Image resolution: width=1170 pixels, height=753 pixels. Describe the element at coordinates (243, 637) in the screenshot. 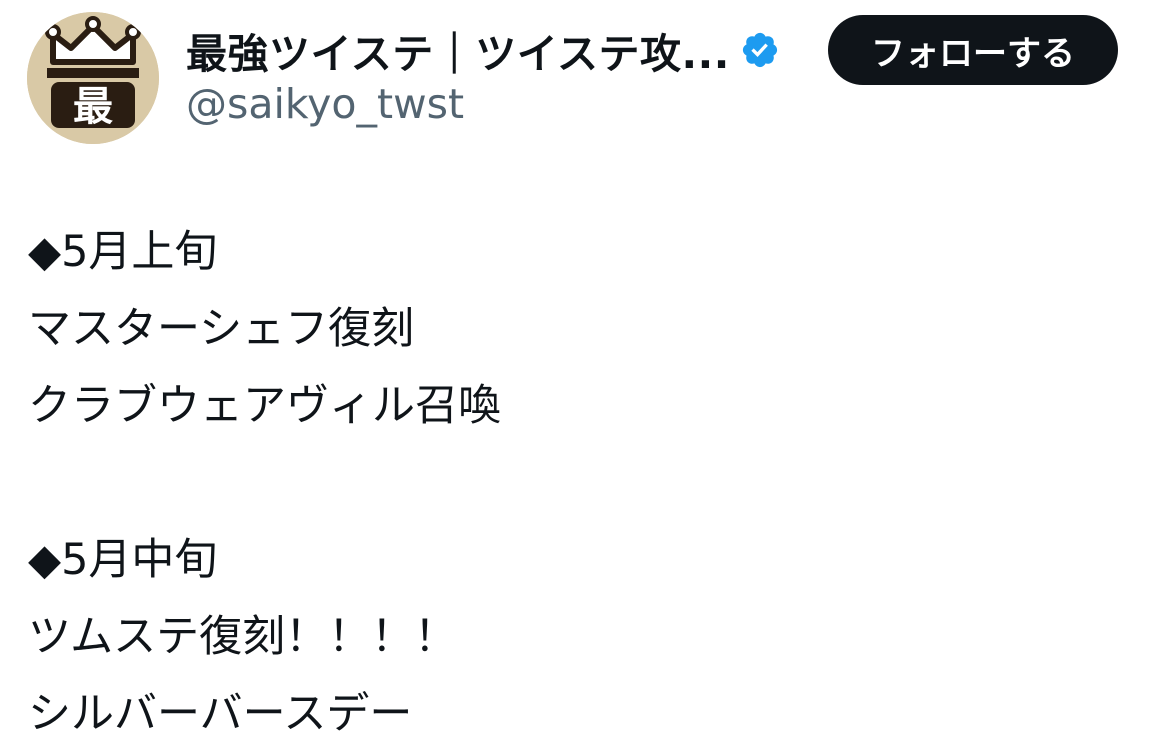

I see `tweet-line: ツムステ復刻！！！！` at that location.